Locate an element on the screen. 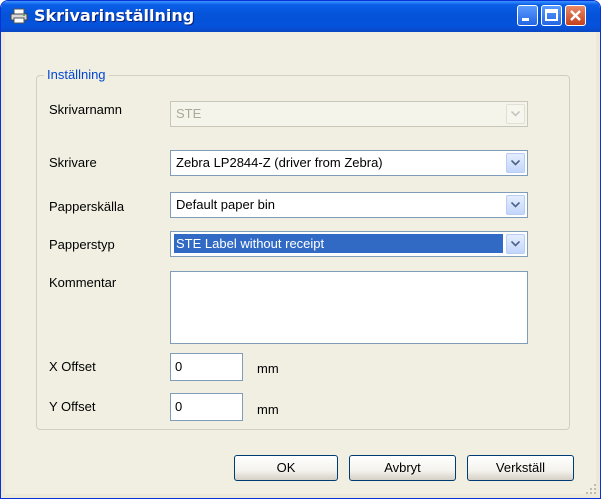  paper-type-value: STE Label without receipt is located at coordinates (338, 243).